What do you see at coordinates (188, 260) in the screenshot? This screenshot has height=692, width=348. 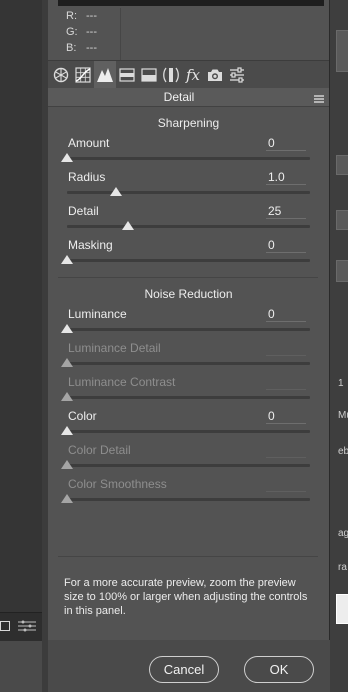 I see `masking-slider` at bounding box center [188, 260].